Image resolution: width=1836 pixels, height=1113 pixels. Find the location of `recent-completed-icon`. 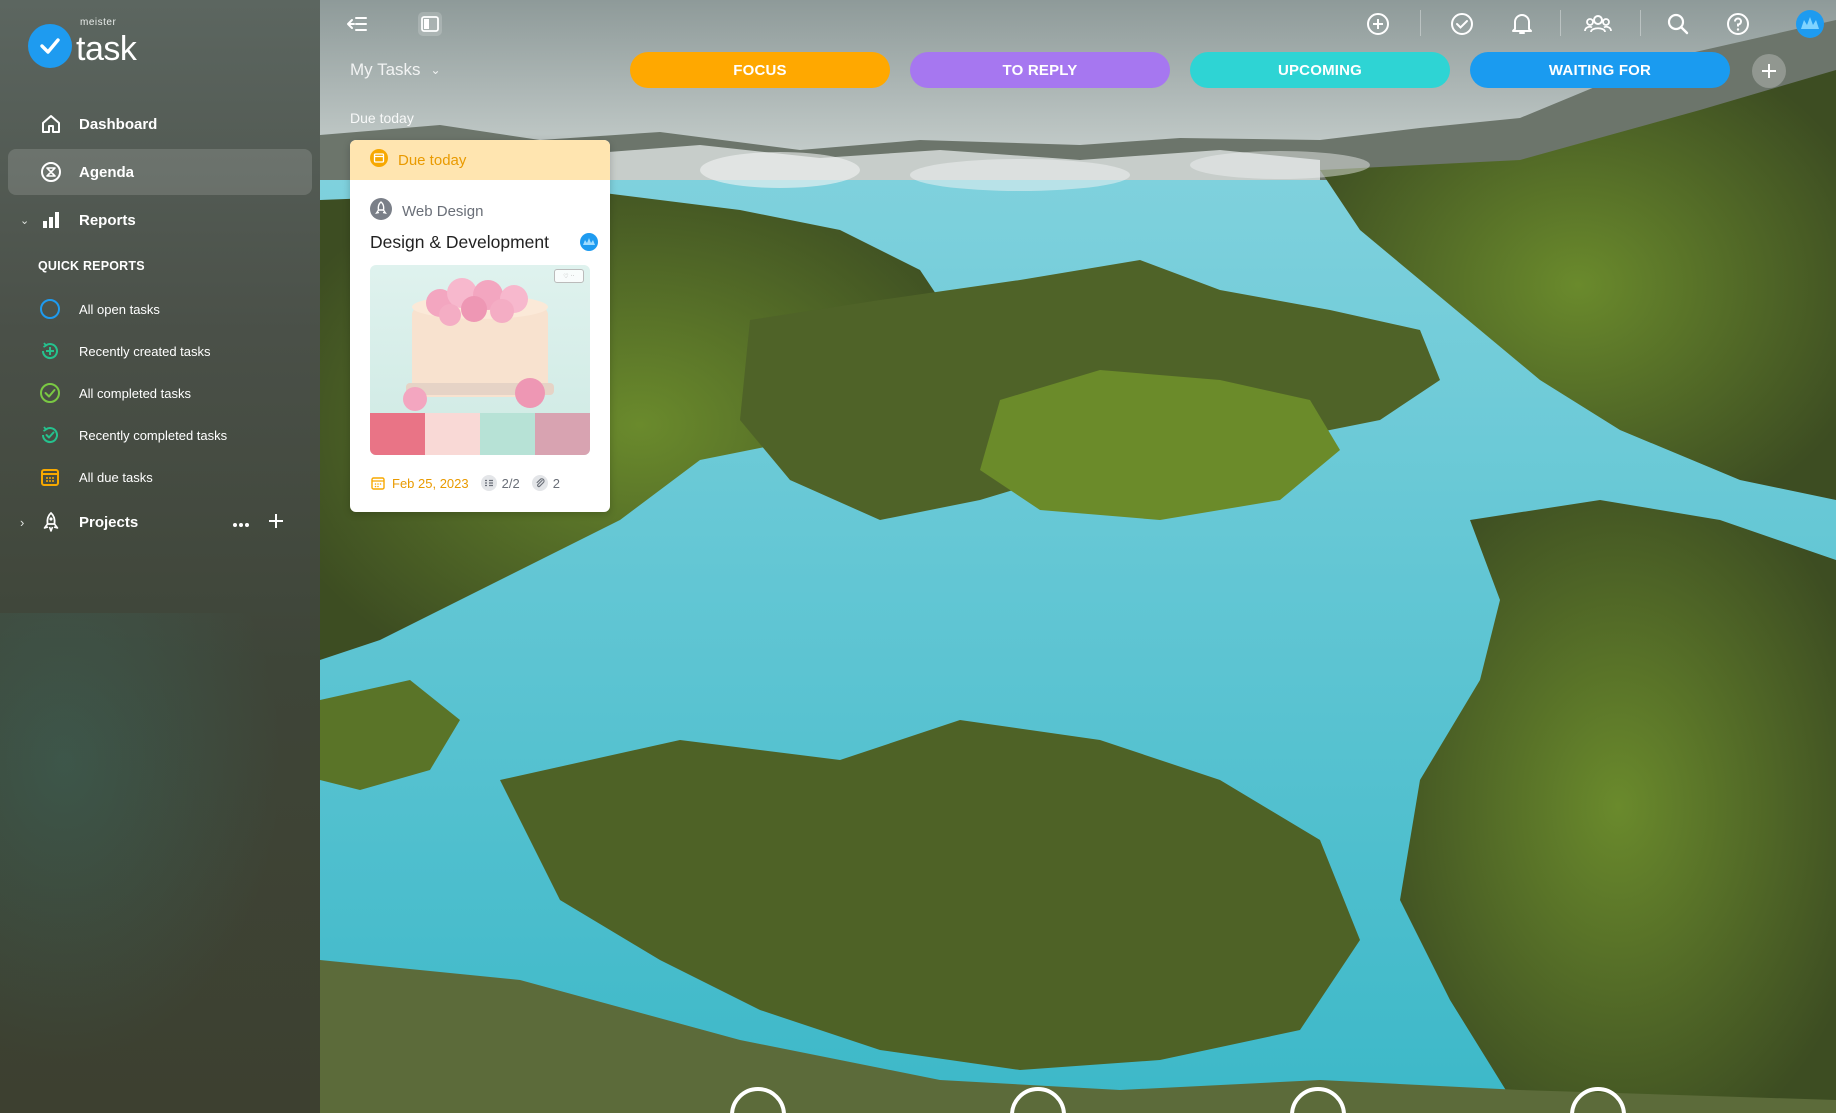

recent-completed-icon is located at coordinates (50, 435).